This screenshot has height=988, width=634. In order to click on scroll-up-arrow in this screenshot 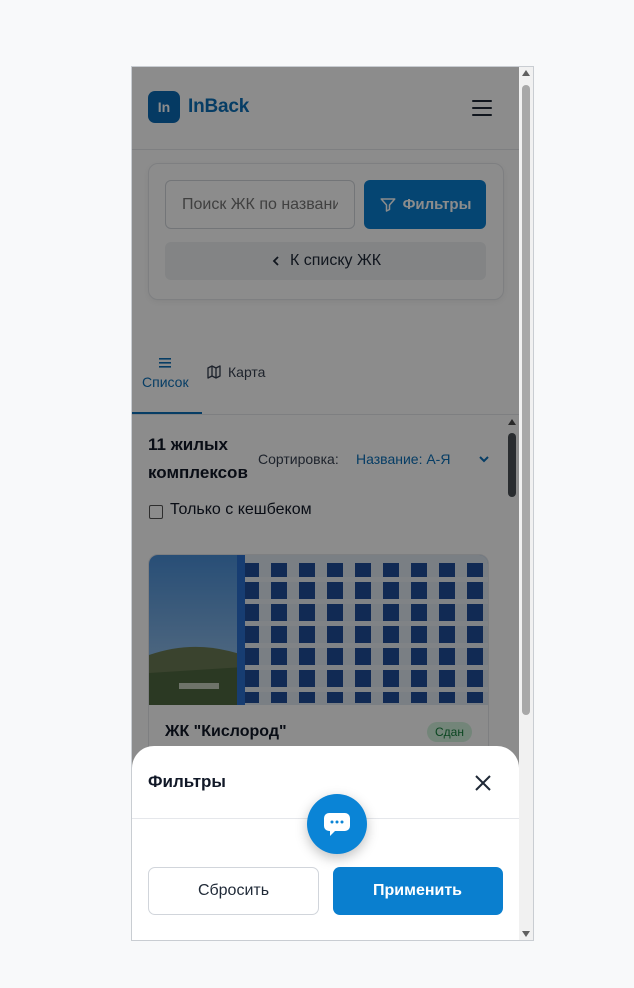, I will do `click(526, 73)`.